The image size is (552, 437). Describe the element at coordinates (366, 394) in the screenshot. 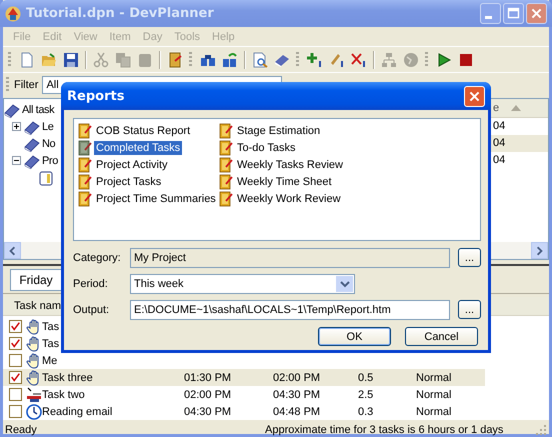

I see `hours-value: 2.5` at that location.